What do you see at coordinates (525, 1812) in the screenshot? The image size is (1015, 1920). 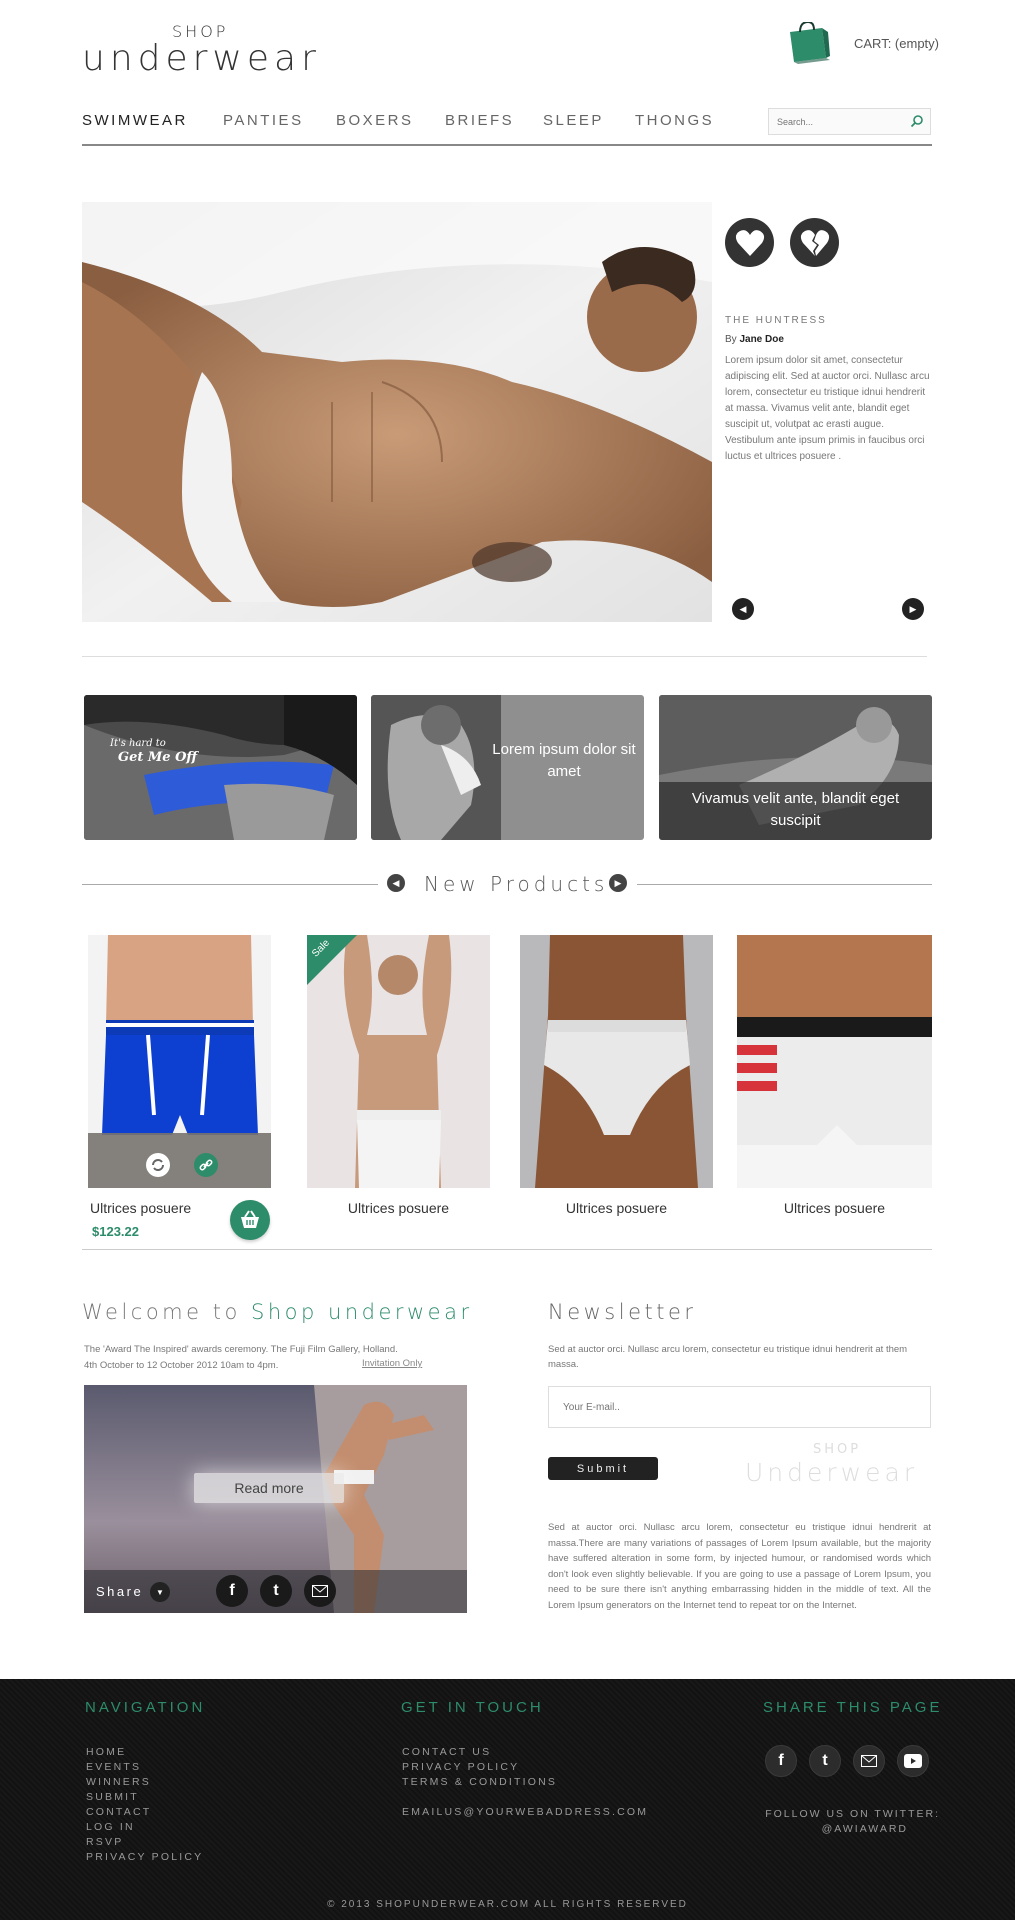 I see `footer-email-link: EMAILUS@YOURWEBADDRESS.COM` at bounding box center [525, 1812].